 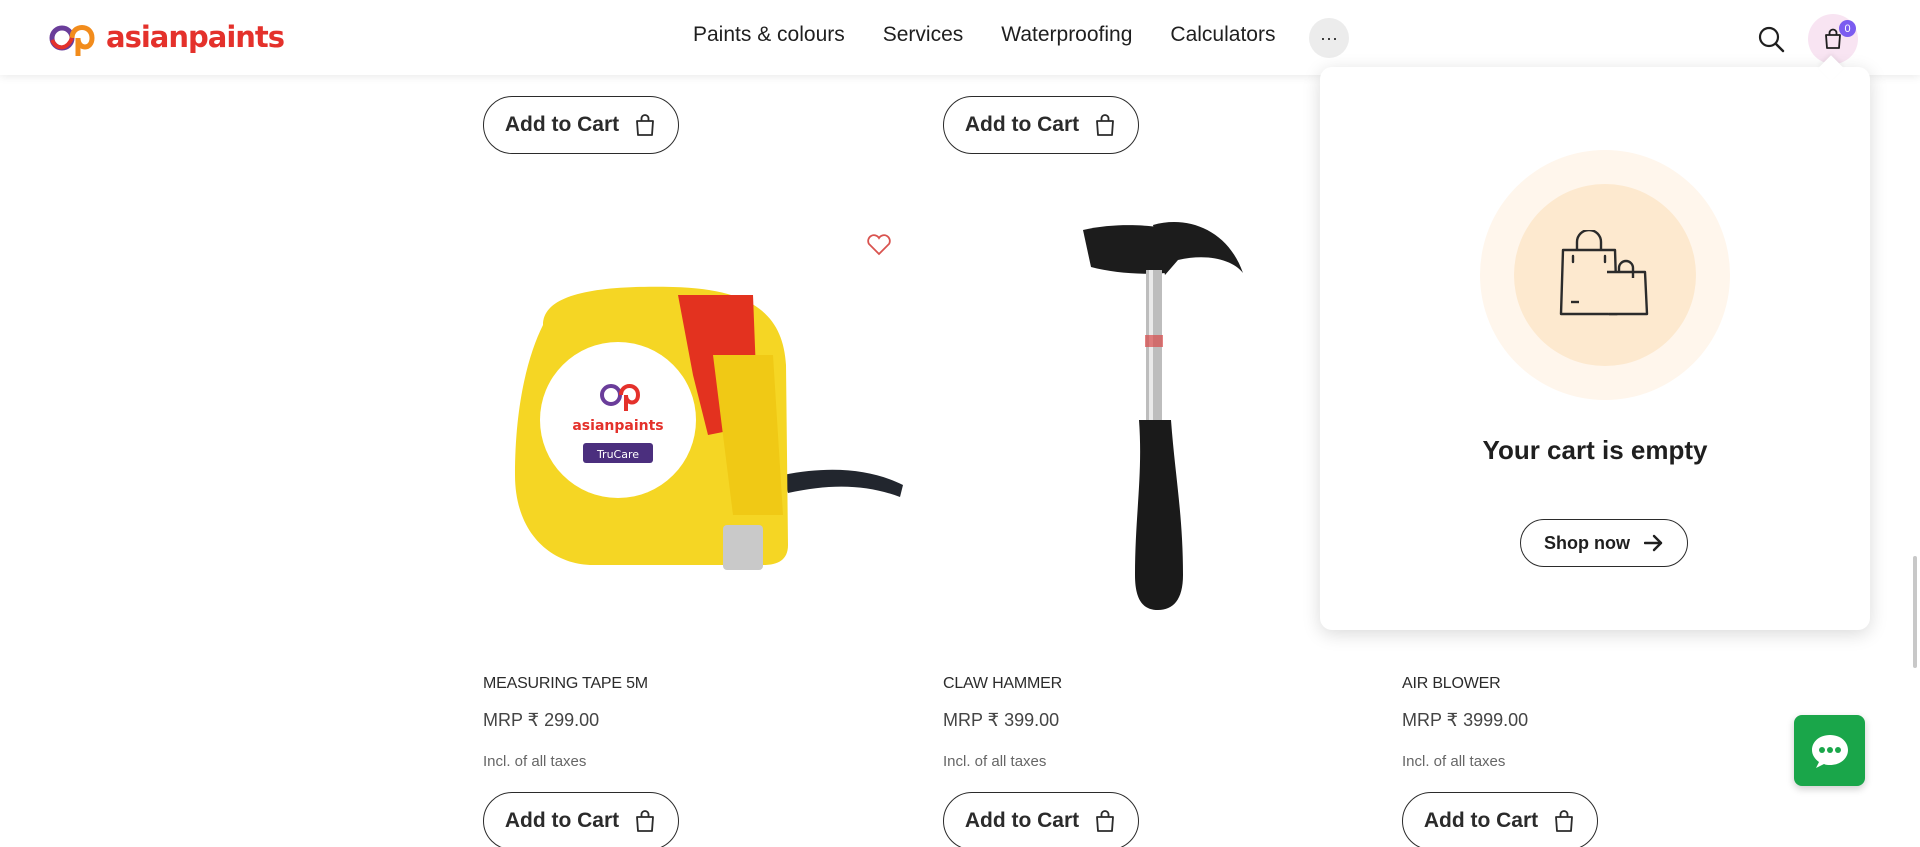 What do you see at coordinates (1915, 612) in the screenshot?
I see `page-scrollbar` at bounding box center [1915, 612].